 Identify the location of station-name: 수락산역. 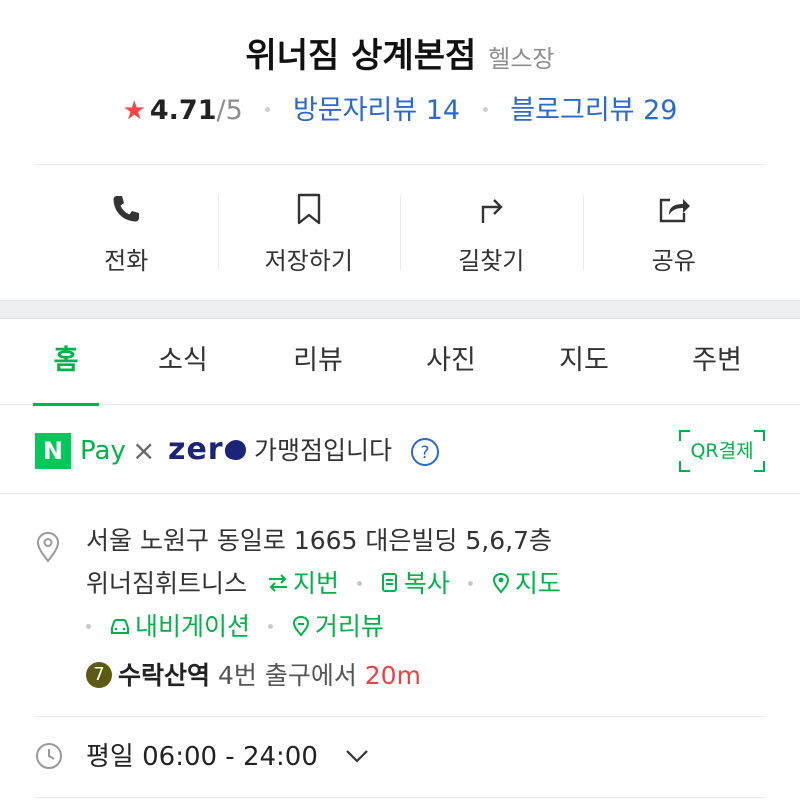
(164, 675).